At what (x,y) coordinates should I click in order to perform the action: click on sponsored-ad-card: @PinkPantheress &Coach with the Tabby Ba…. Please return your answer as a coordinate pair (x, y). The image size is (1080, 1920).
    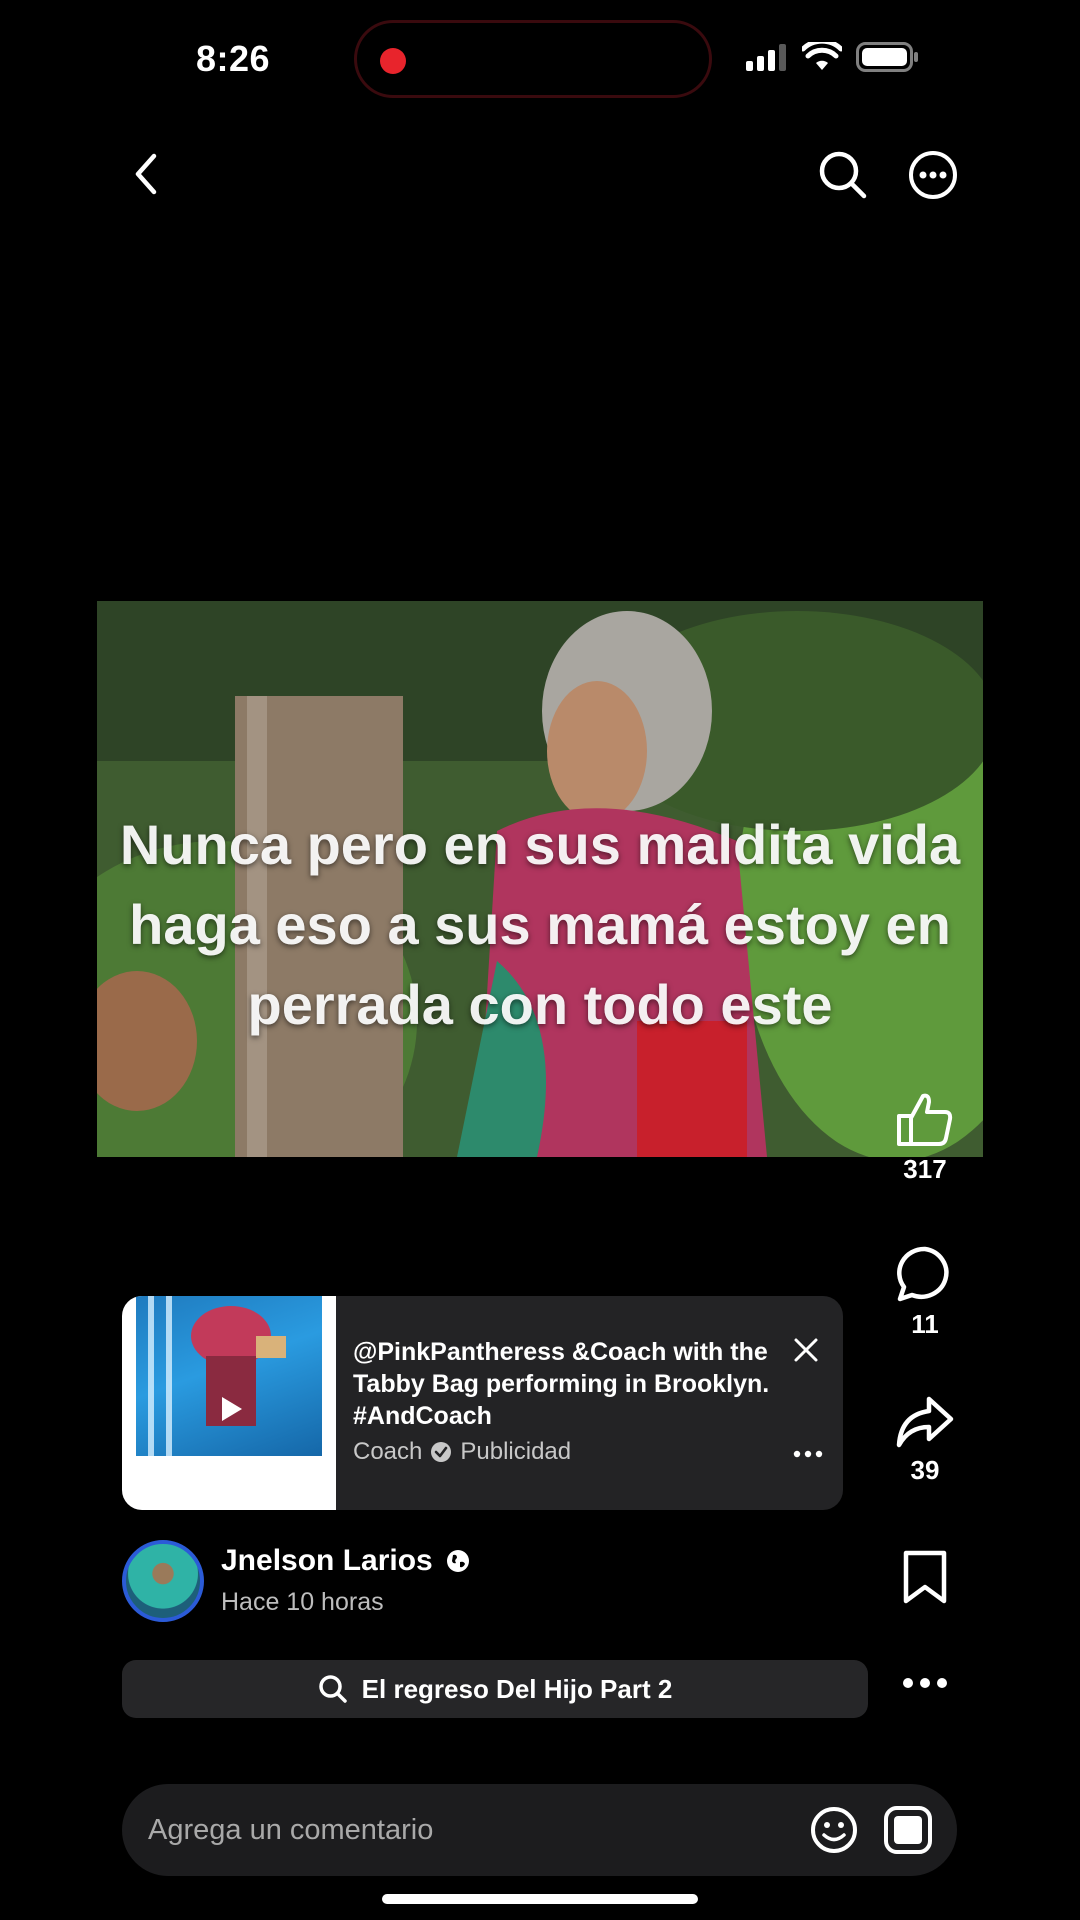
    Looking at the image, I should click on (482, 1403).